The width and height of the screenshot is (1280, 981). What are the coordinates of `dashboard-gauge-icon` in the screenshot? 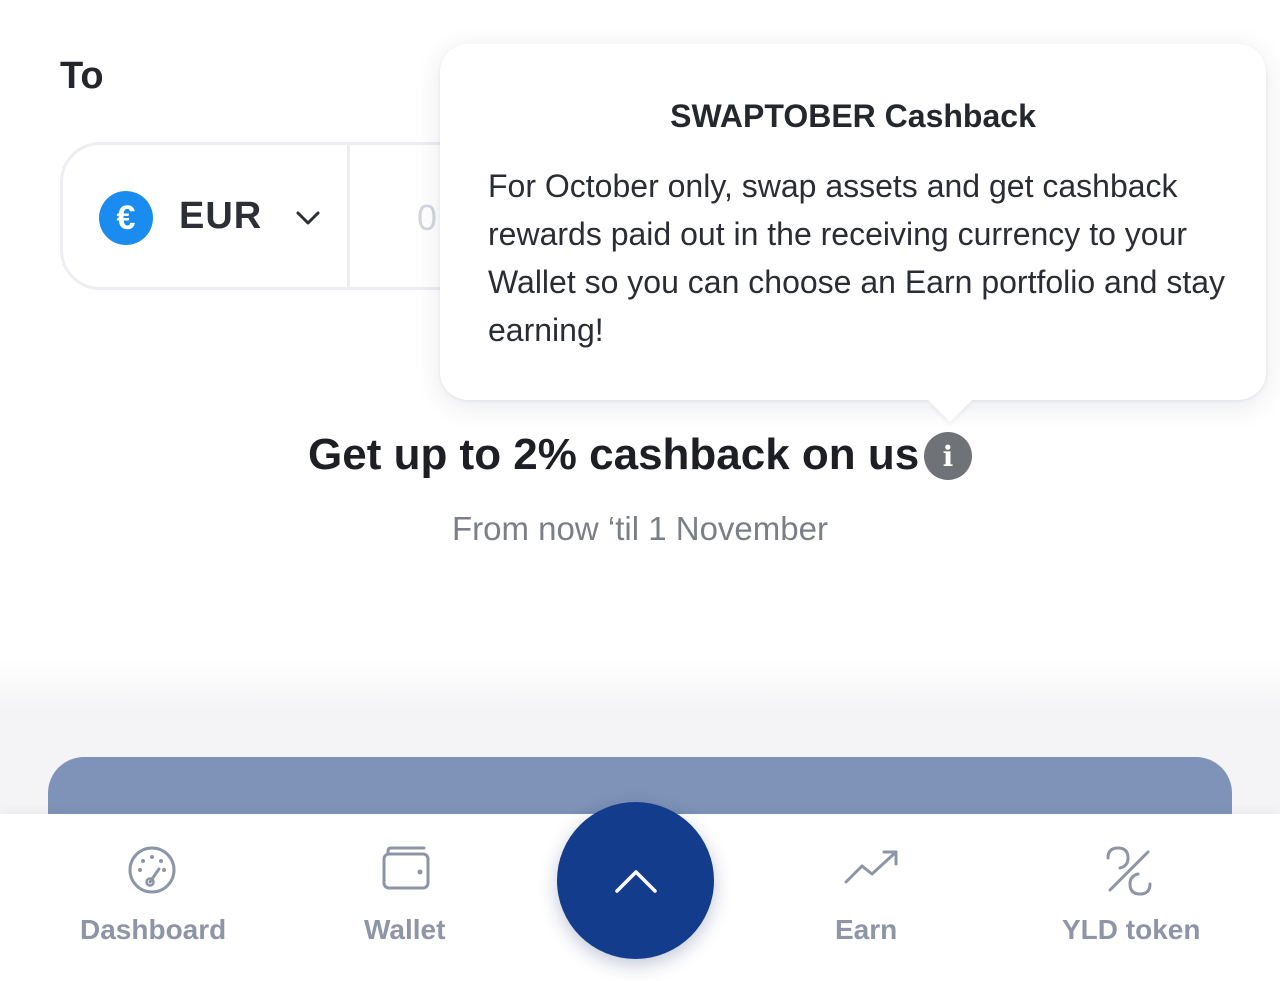 It's located at (152, 870).